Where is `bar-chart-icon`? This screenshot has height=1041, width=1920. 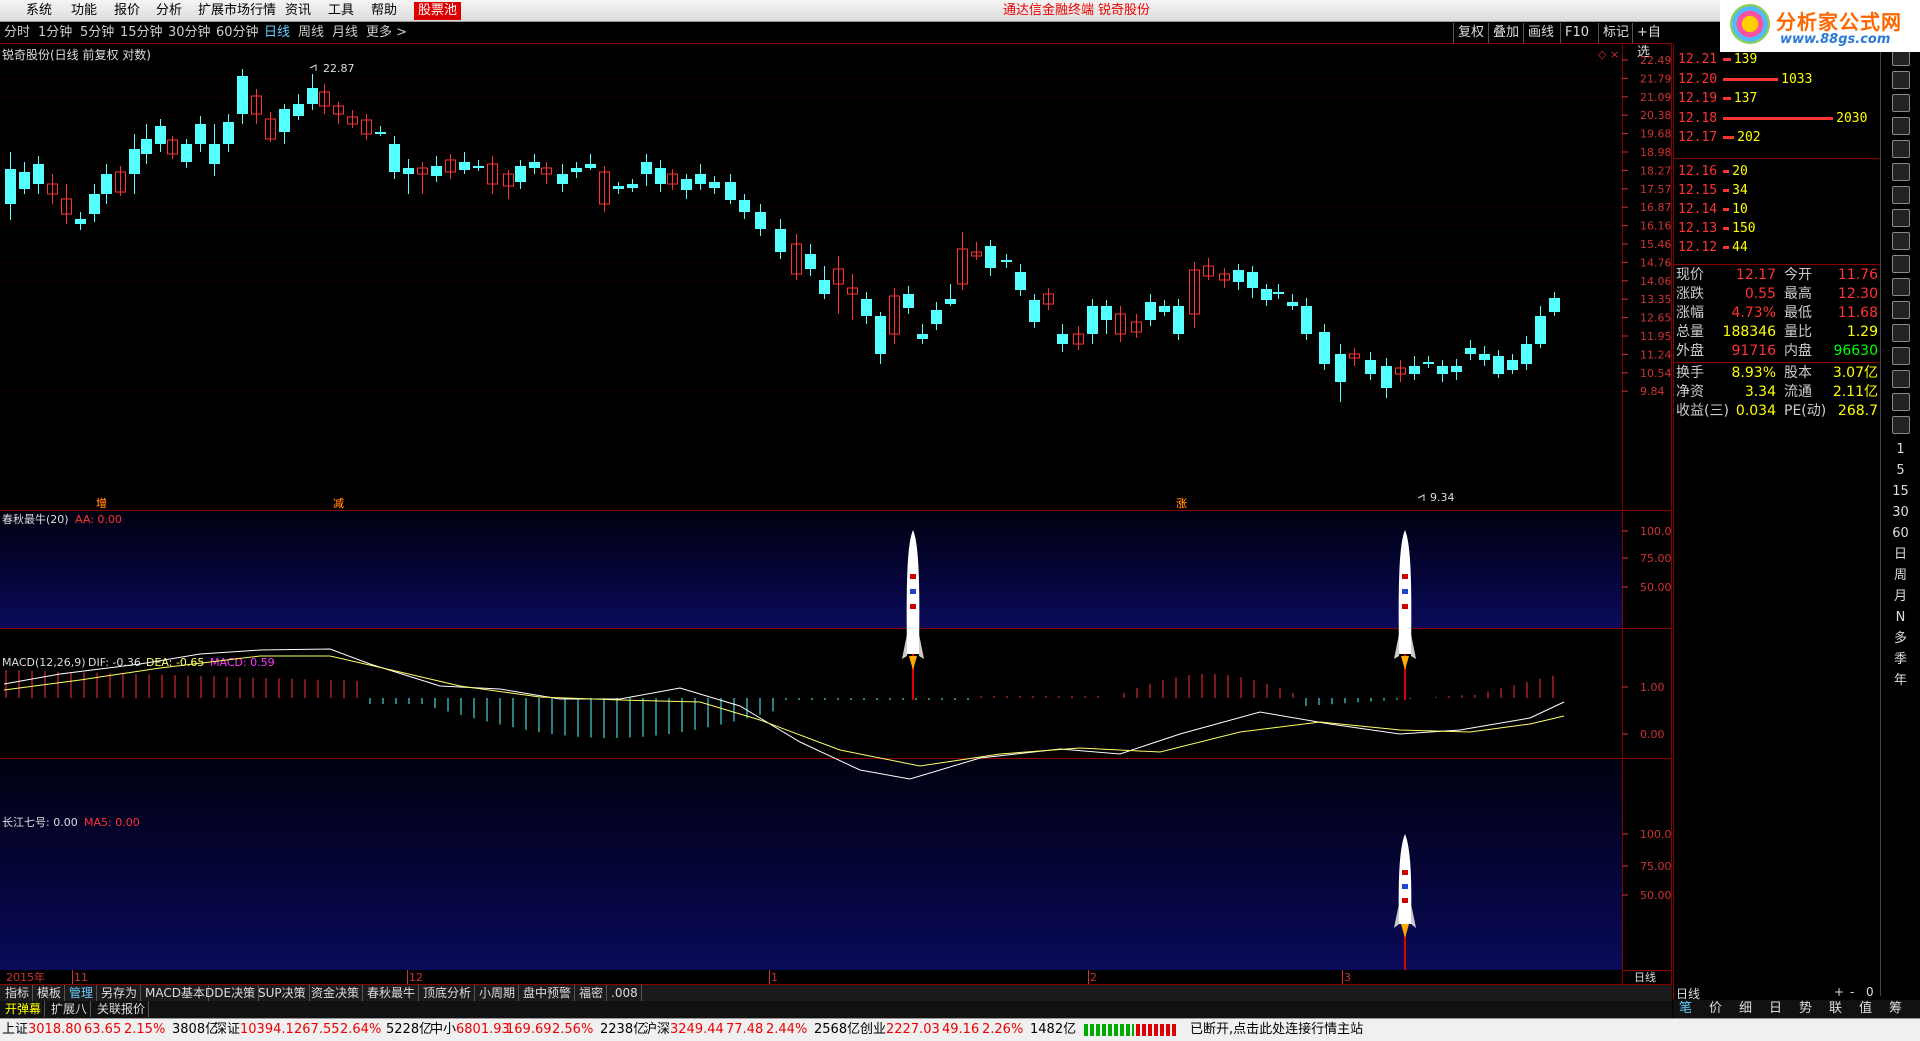
bar-chart-icon is located at coordinates (1900, 241).